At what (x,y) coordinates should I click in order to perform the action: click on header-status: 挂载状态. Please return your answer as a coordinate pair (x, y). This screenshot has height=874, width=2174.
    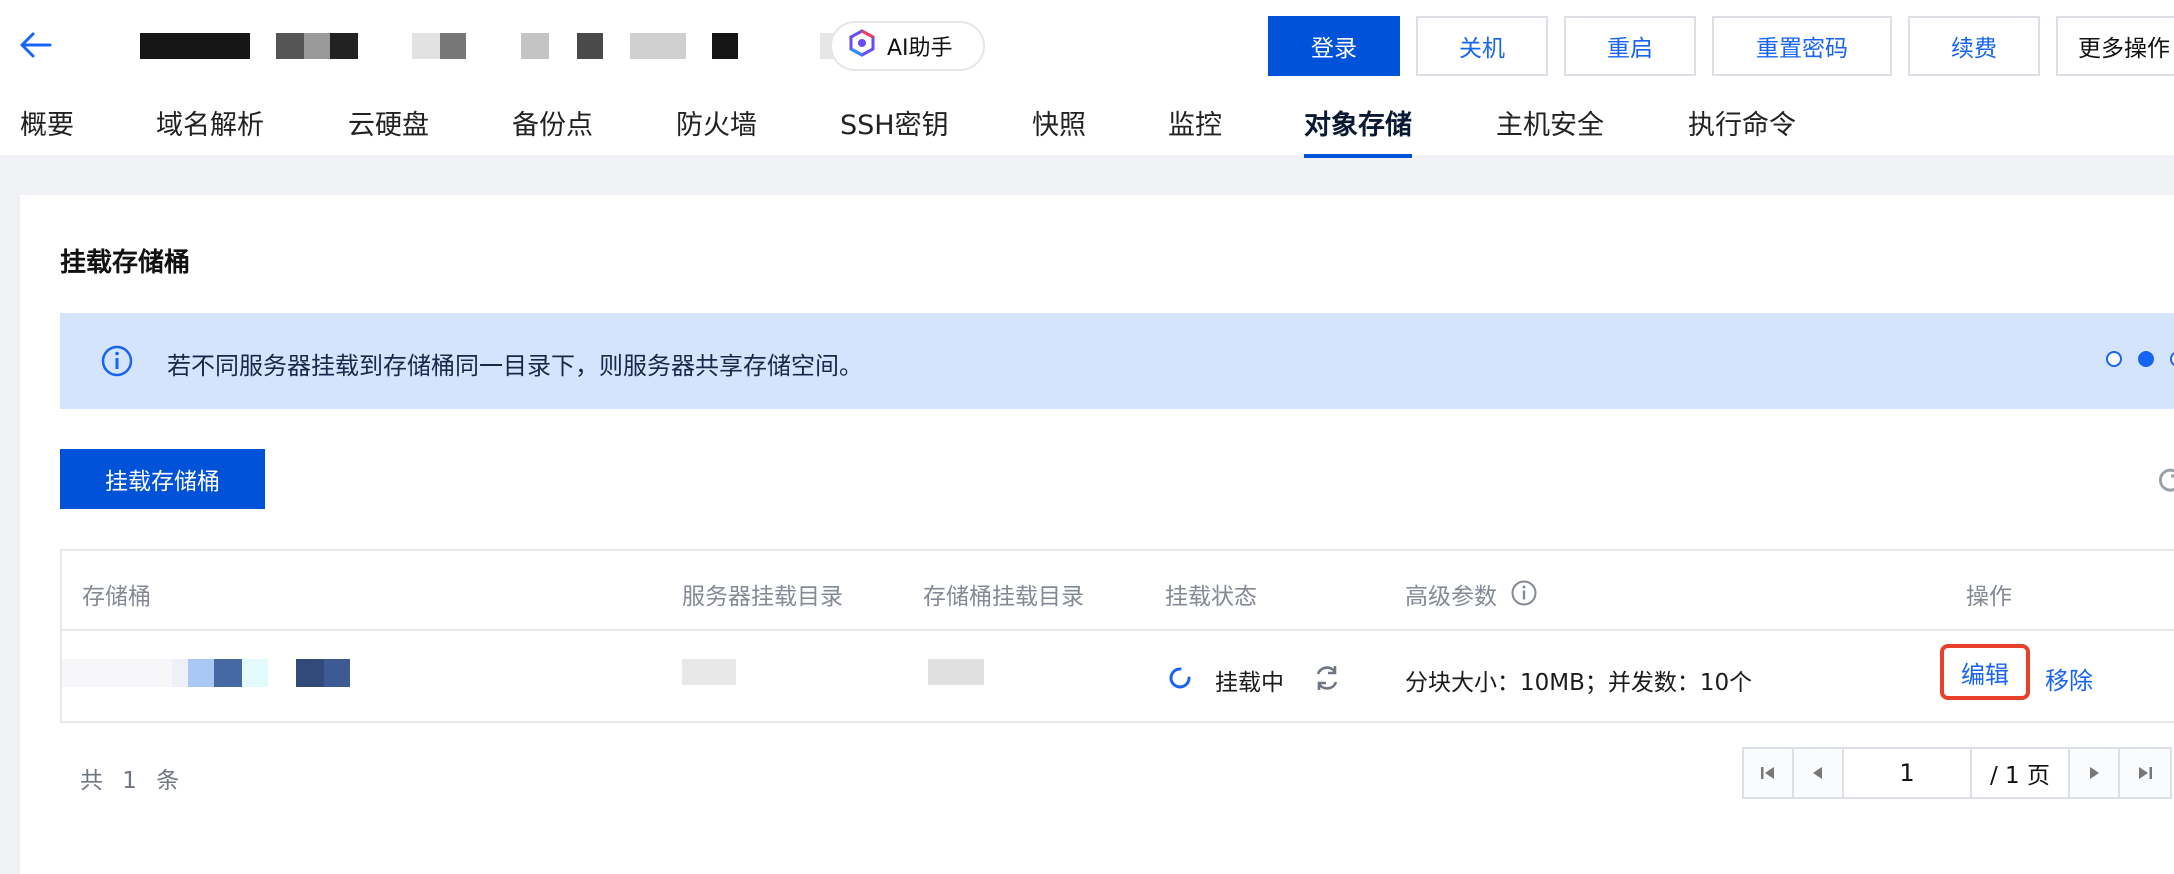
    Looking at the image, I should click on (1211, 597).